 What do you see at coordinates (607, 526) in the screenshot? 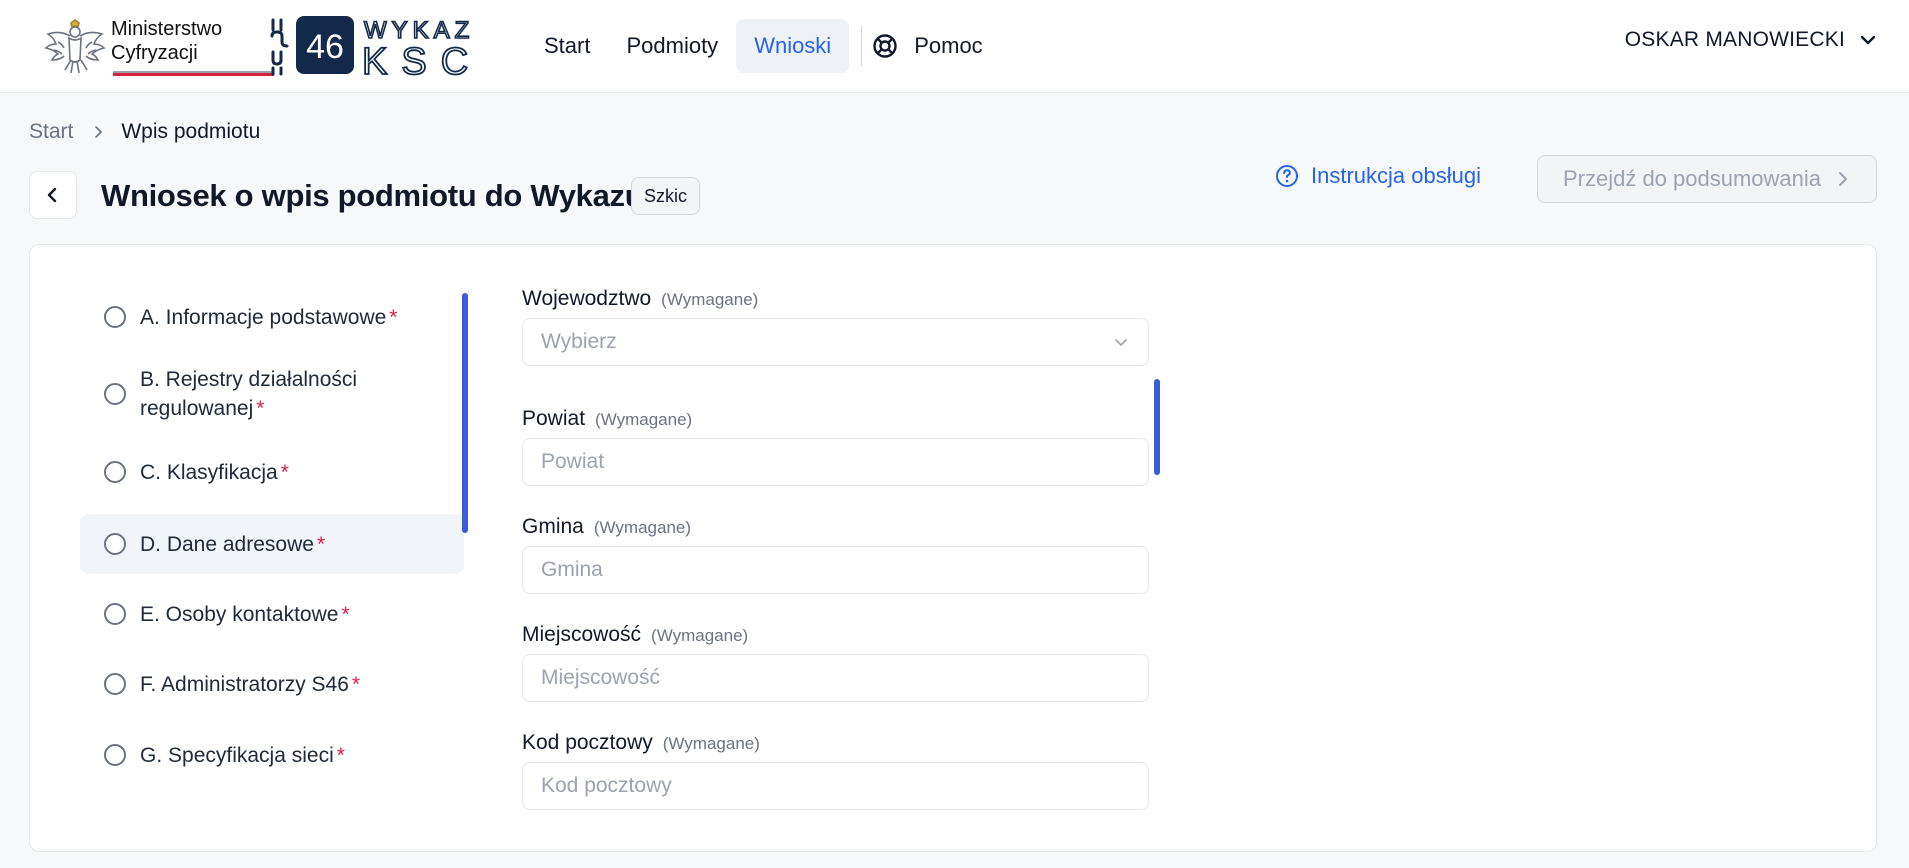
I see `municipality-label: Gmina (Wymagane)` at bounding box center [607, 526].